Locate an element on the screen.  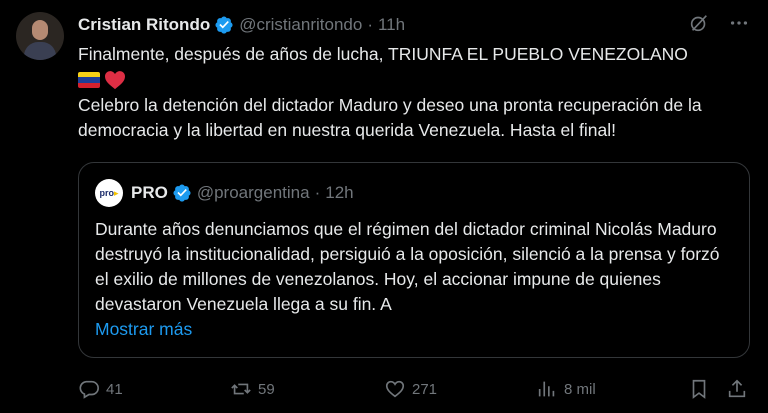
quoted-author-name: PRO is located at coordinates (149, 193).